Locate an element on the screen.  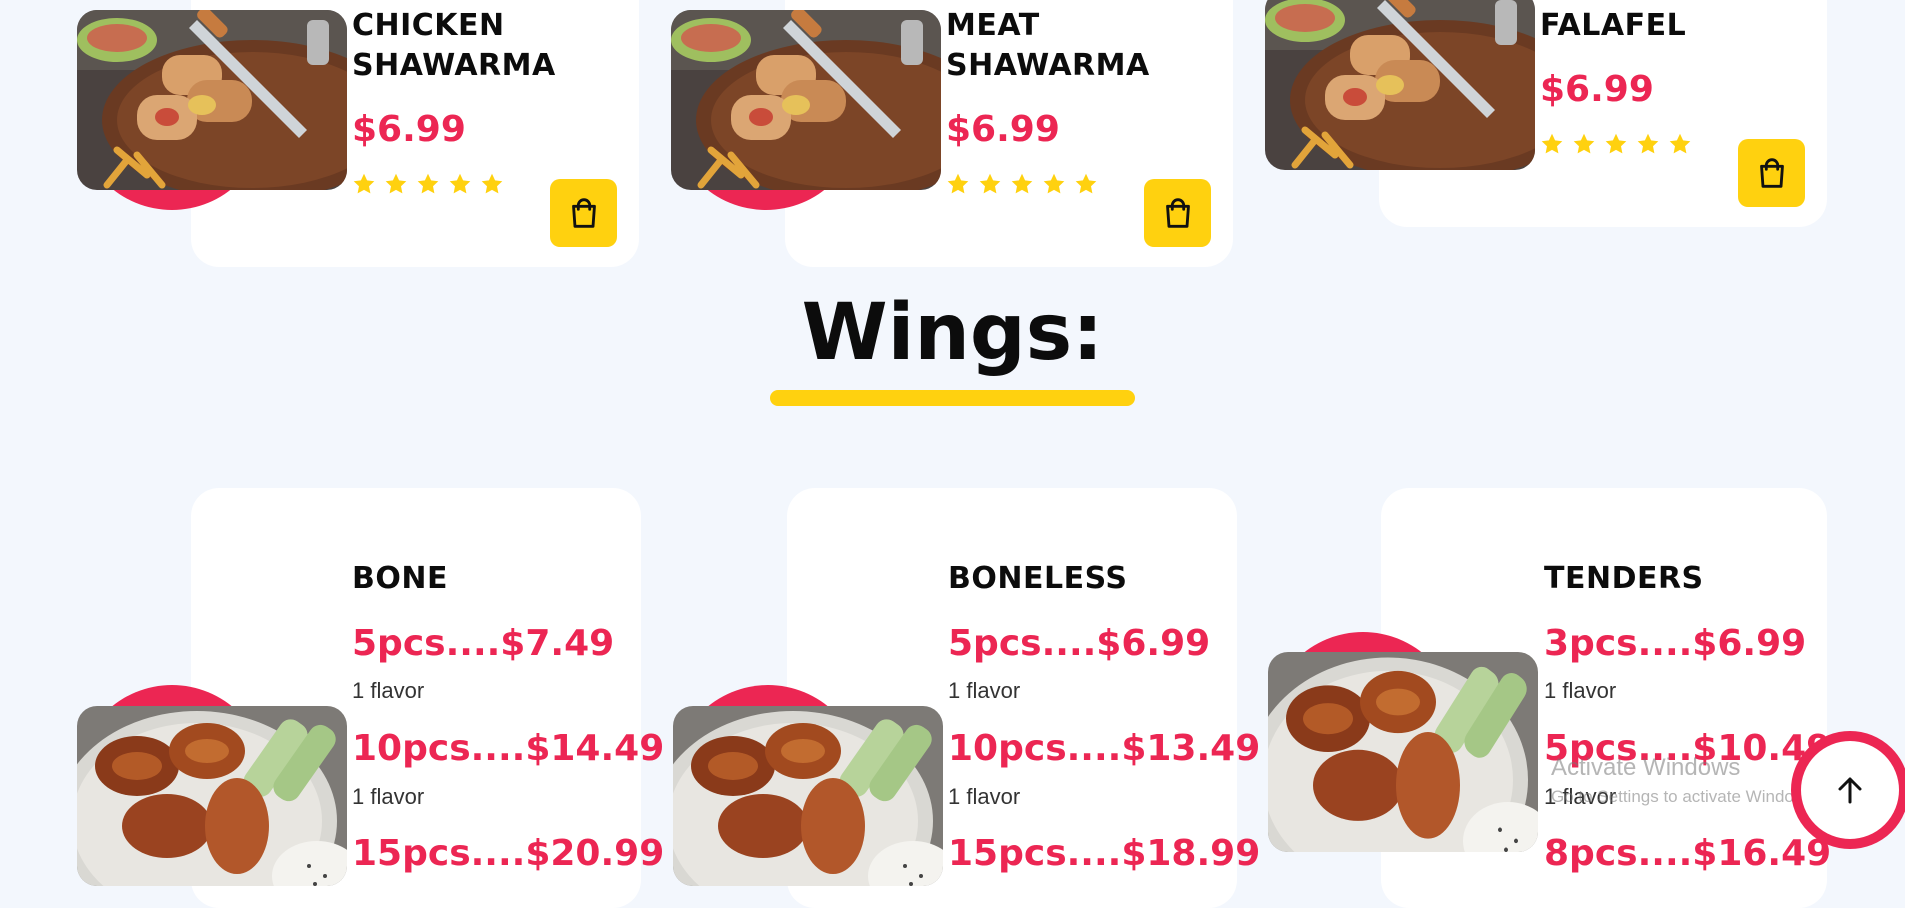
wing-option-price: 10pcs....$14.49 is located at coordinates (508, 748).